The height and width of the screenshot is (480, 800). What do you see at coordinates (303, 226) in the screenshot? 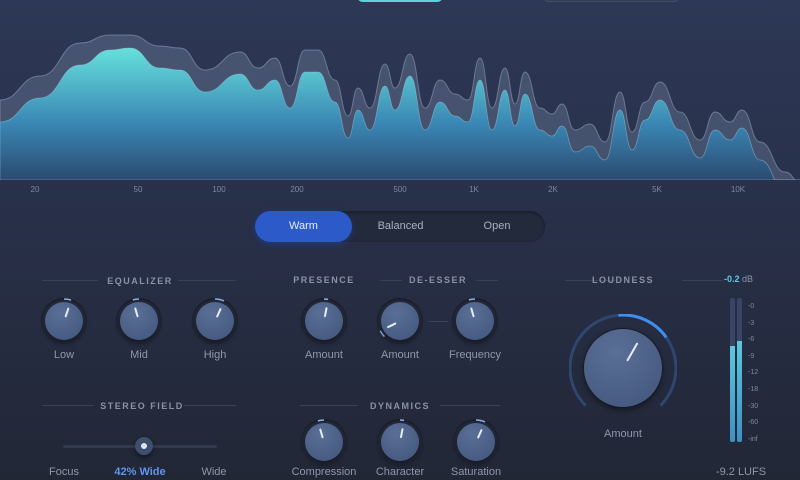
I see `preset-warm: Warm` at bounding box center [303, 226].